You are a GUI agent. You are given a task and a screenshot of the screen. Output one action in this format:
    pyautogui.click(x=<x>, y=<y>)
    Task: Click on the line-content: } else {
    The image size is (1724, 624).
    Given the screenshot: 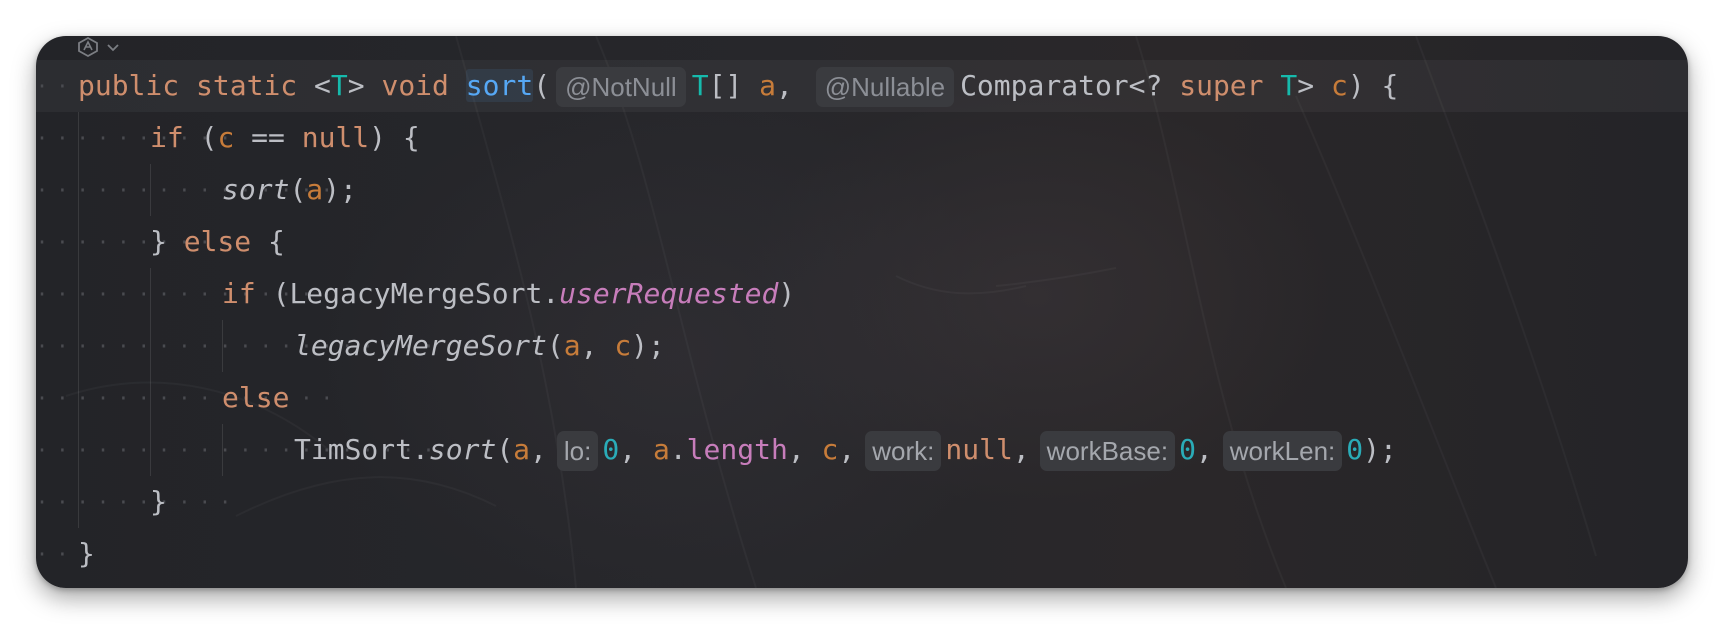 What is the action you would take?
    pyautogui.click(x=217, y=242)
    